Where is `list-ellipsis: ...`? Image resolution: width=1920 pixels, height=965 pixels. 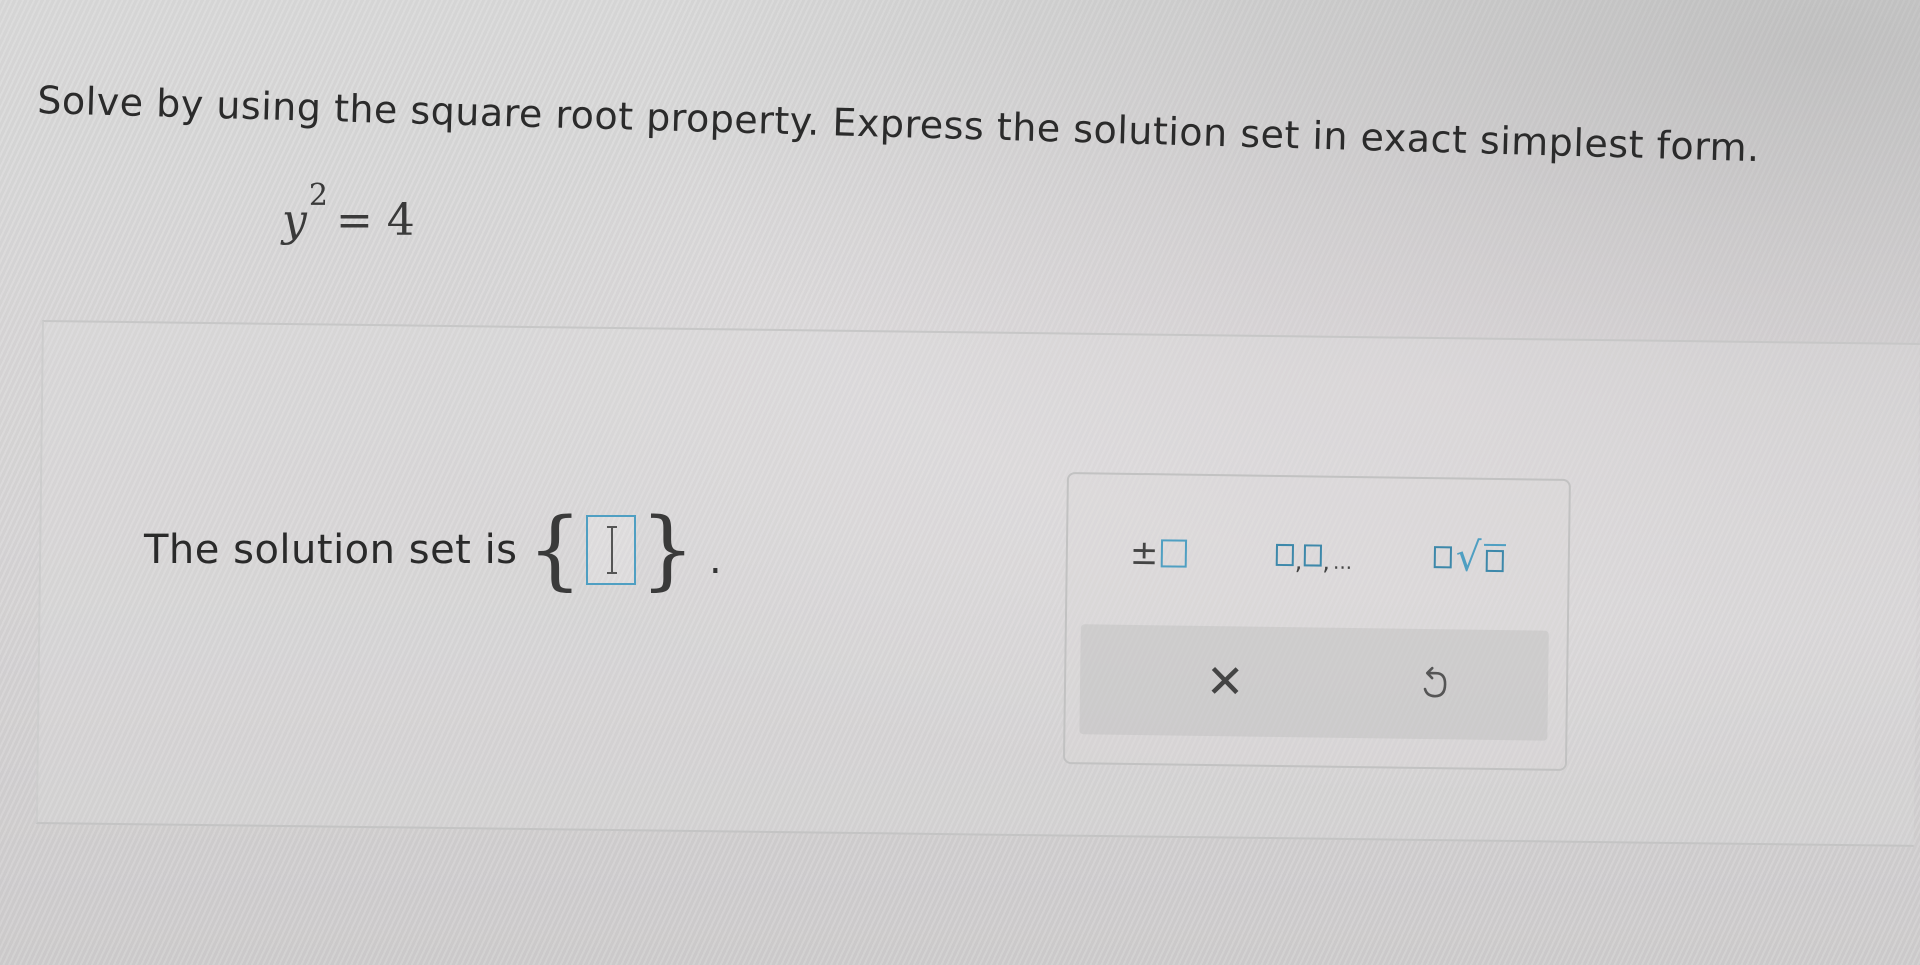
list-ellipsis: ... is located at coordinates (1342, 561).